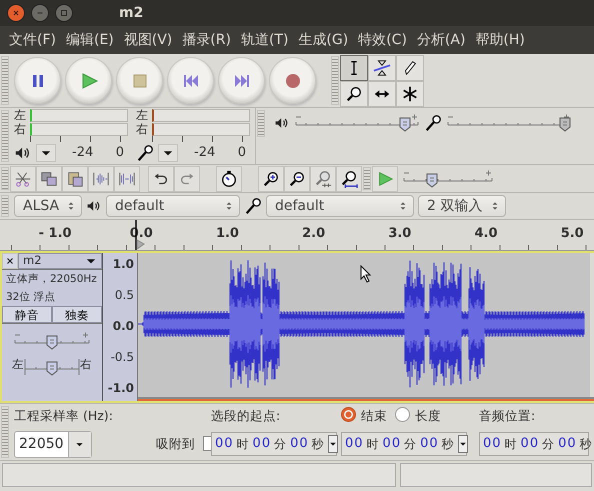  I want to click on zoom-width-icon, so click(349, 179).